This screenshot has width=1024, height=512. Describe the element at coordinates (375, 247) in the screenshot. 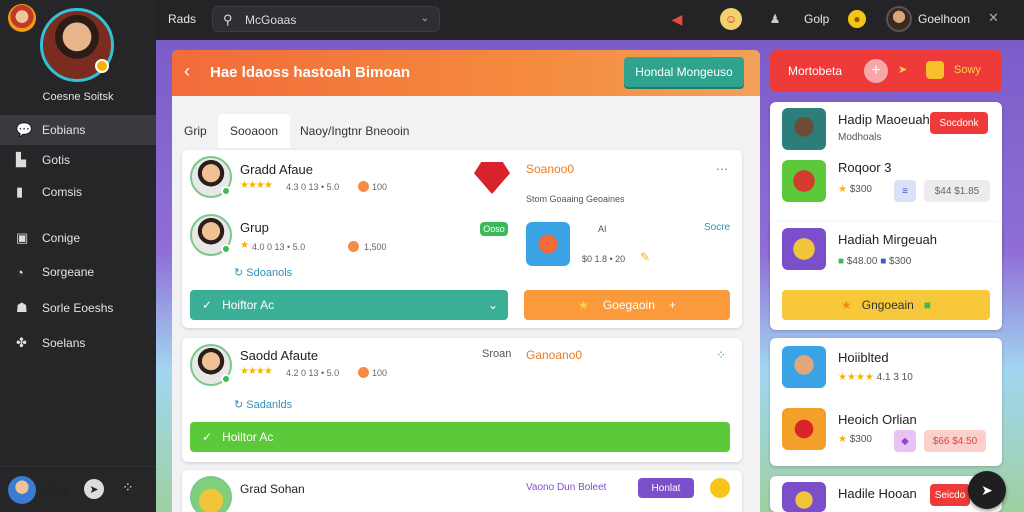

I see `player-count: 1,500` at that location.